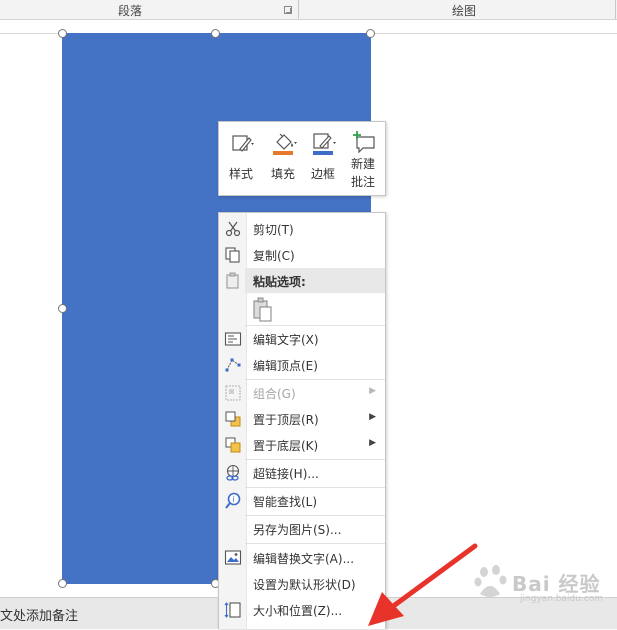  What do you see at coordinates (556, 584) in the screenshot?
I see `watermark-text: Bai 经验` at bounding box center [556, 584].